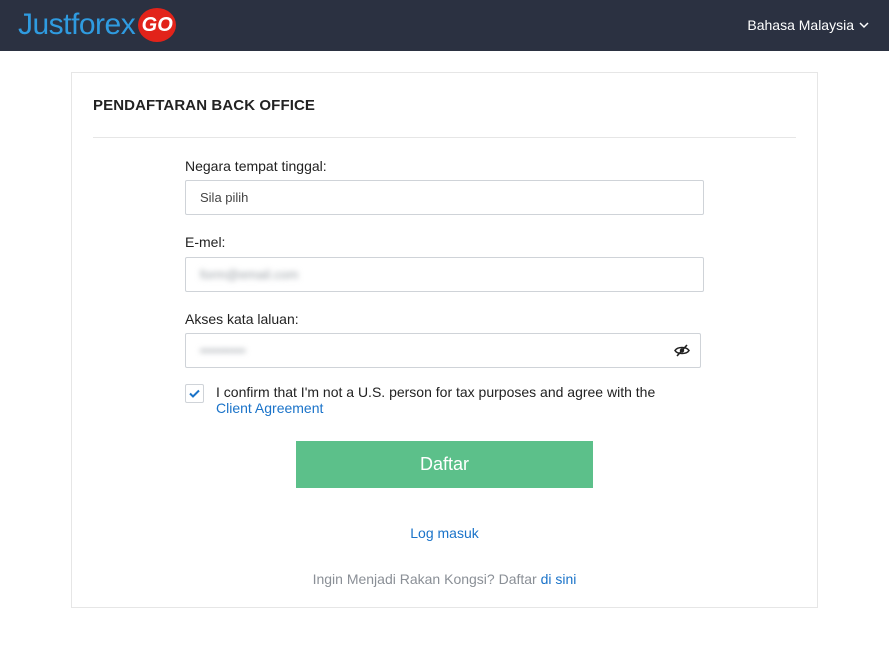 The height and width of the screenshot is (651, 889). What do you see at coordinates (800, 25) in the screenshot?
I see `language-label: Bahasa Malaysia` at bounding box center [800, 25].